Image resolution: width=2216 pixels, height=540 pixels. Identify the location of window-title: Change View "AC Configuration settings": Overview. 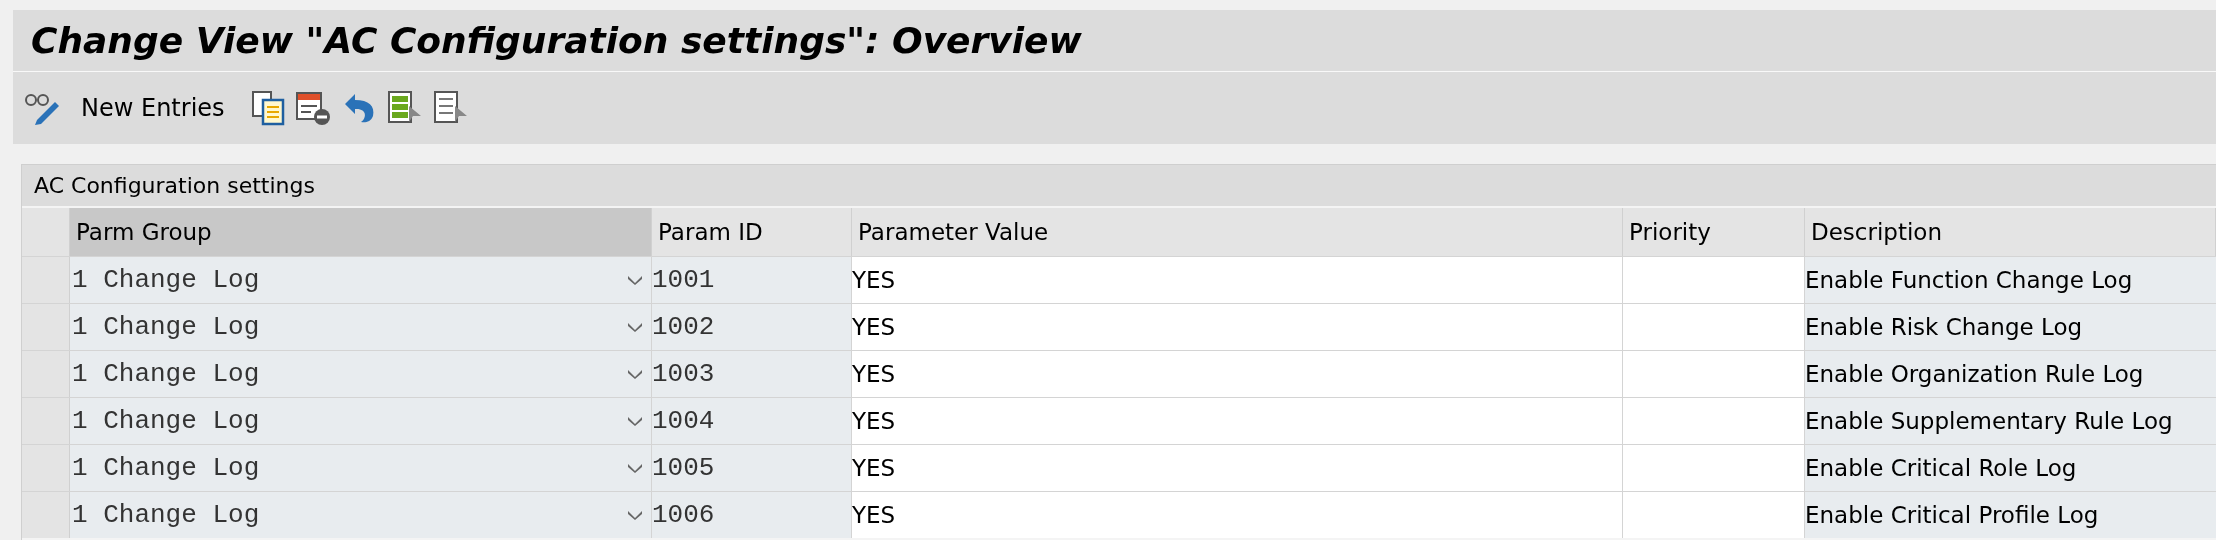
(556, 40).